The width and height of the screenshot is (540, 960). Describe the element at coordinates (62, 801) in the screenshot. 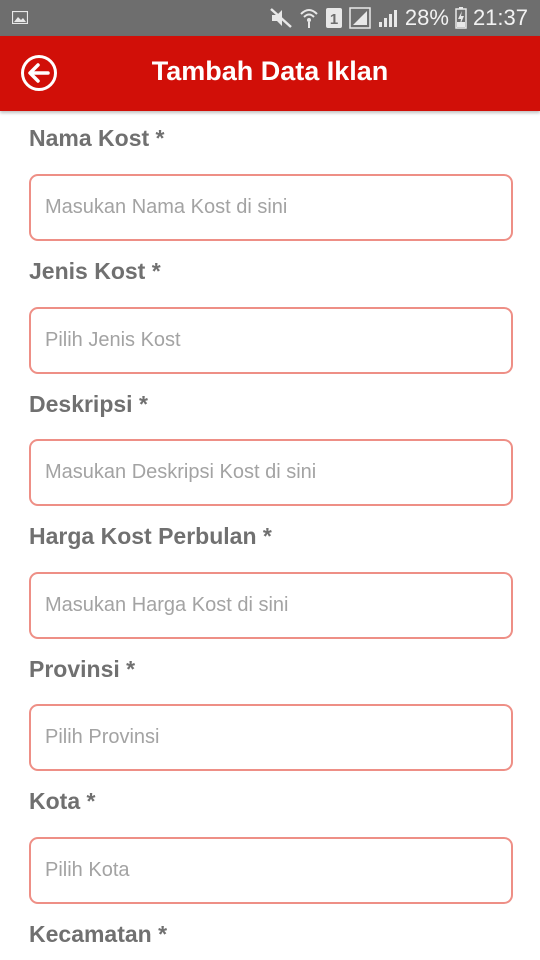

I see `kota-label: Kota *` at that location.